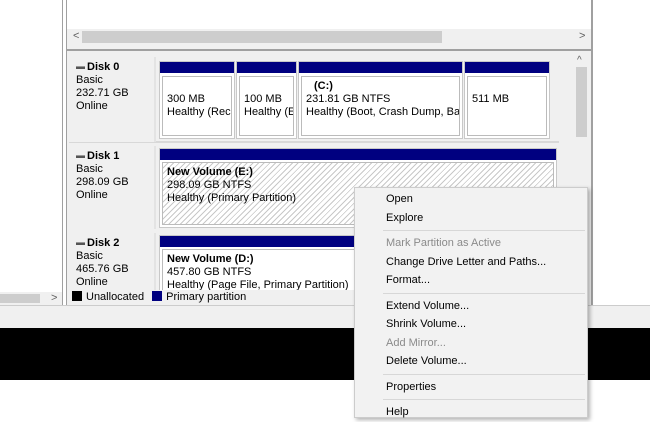  I want to click on primary-swatch, so click(157, 296).